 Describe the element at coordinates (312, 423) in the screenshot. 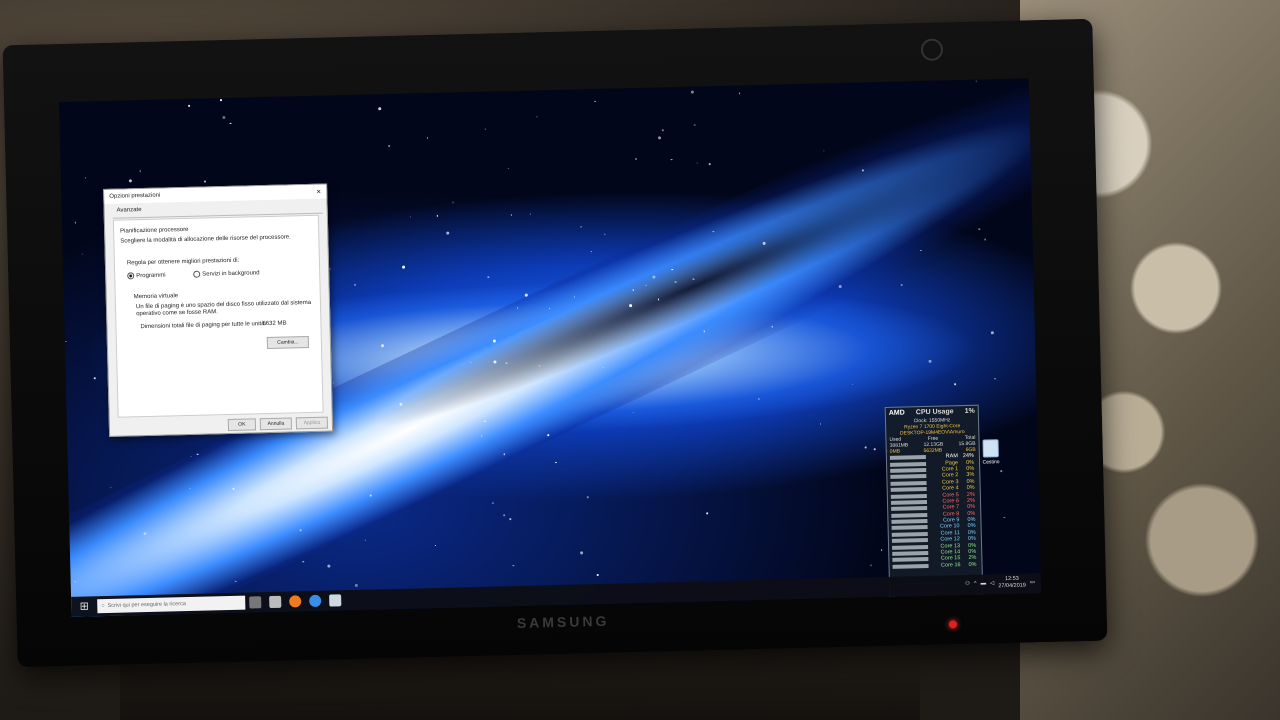

I see `apply-button: Applica` at that location.